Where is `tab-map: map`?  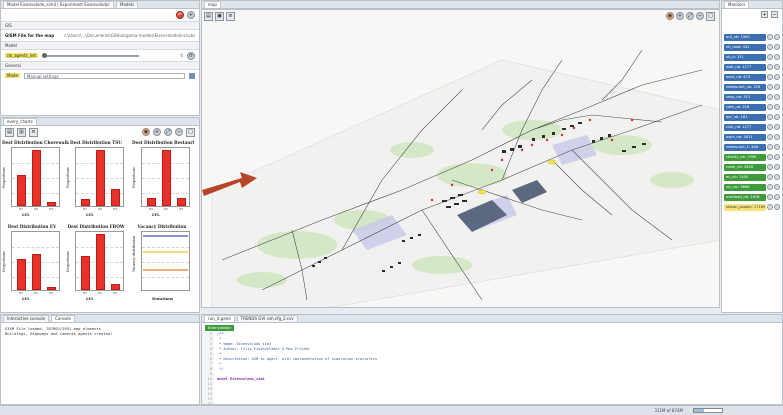
tab-map: map is located at coordinates (212, 4).